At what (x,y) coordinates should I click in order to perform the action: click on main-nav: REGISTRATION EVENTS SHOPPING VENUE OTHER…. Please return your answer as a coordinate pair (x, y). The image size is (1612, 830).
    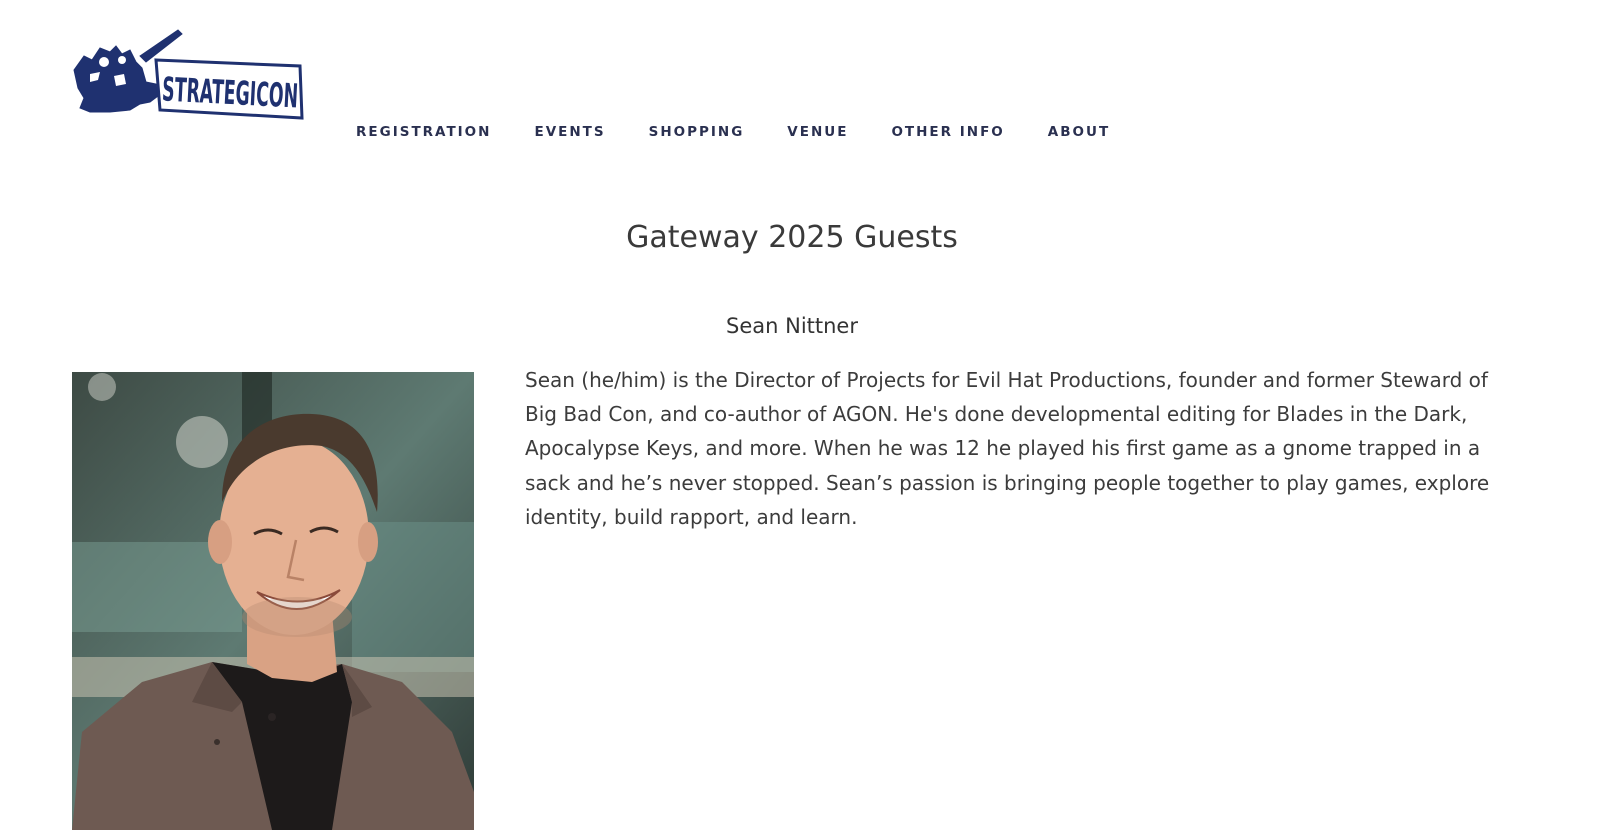
    Looking at the image, I should click on (754, 132).